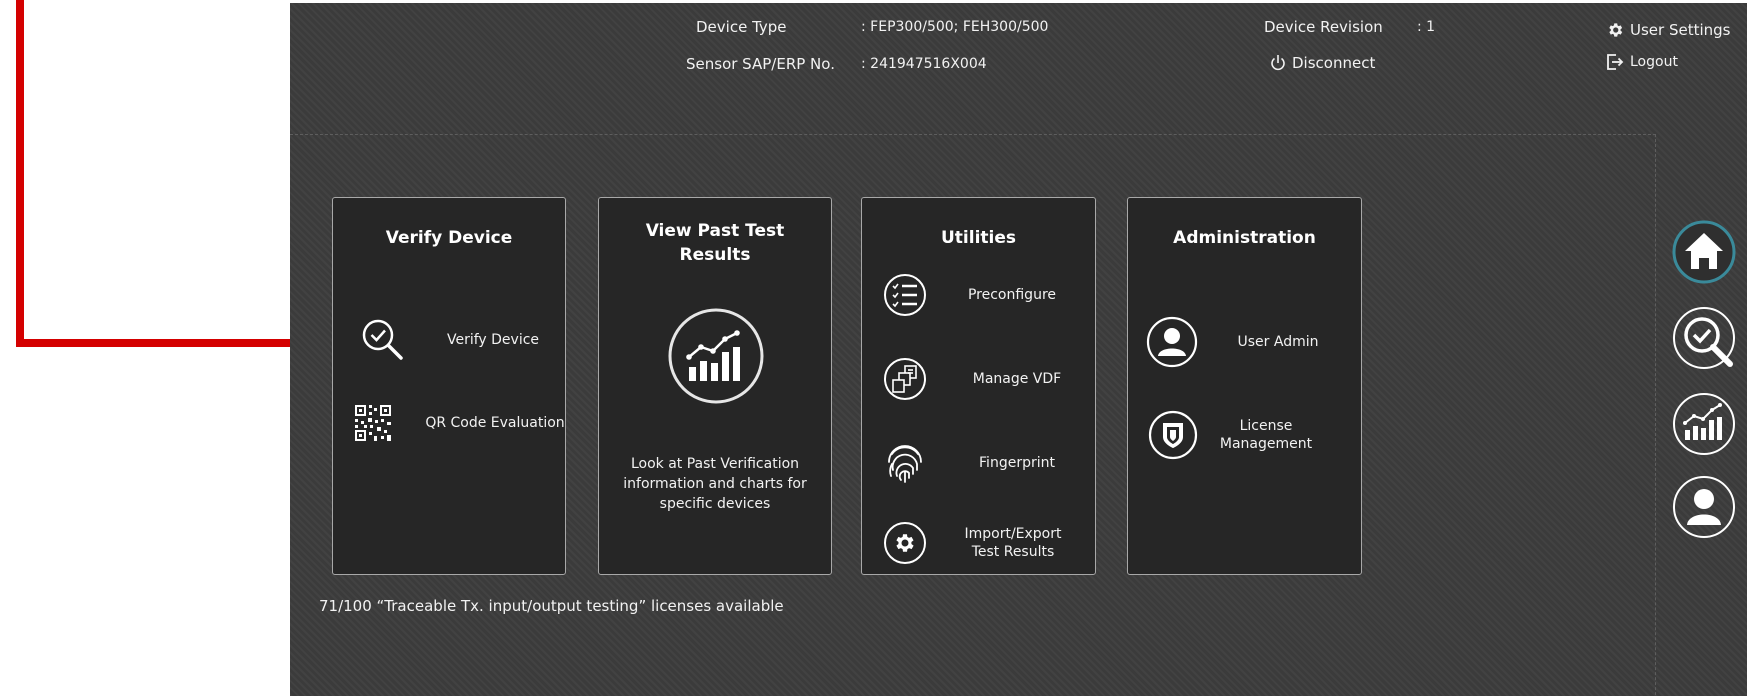 The image size is (1747, 696). Describe the element at coordinates (905, 379) in the screenshot. I see `manage-files-icon` at that location.